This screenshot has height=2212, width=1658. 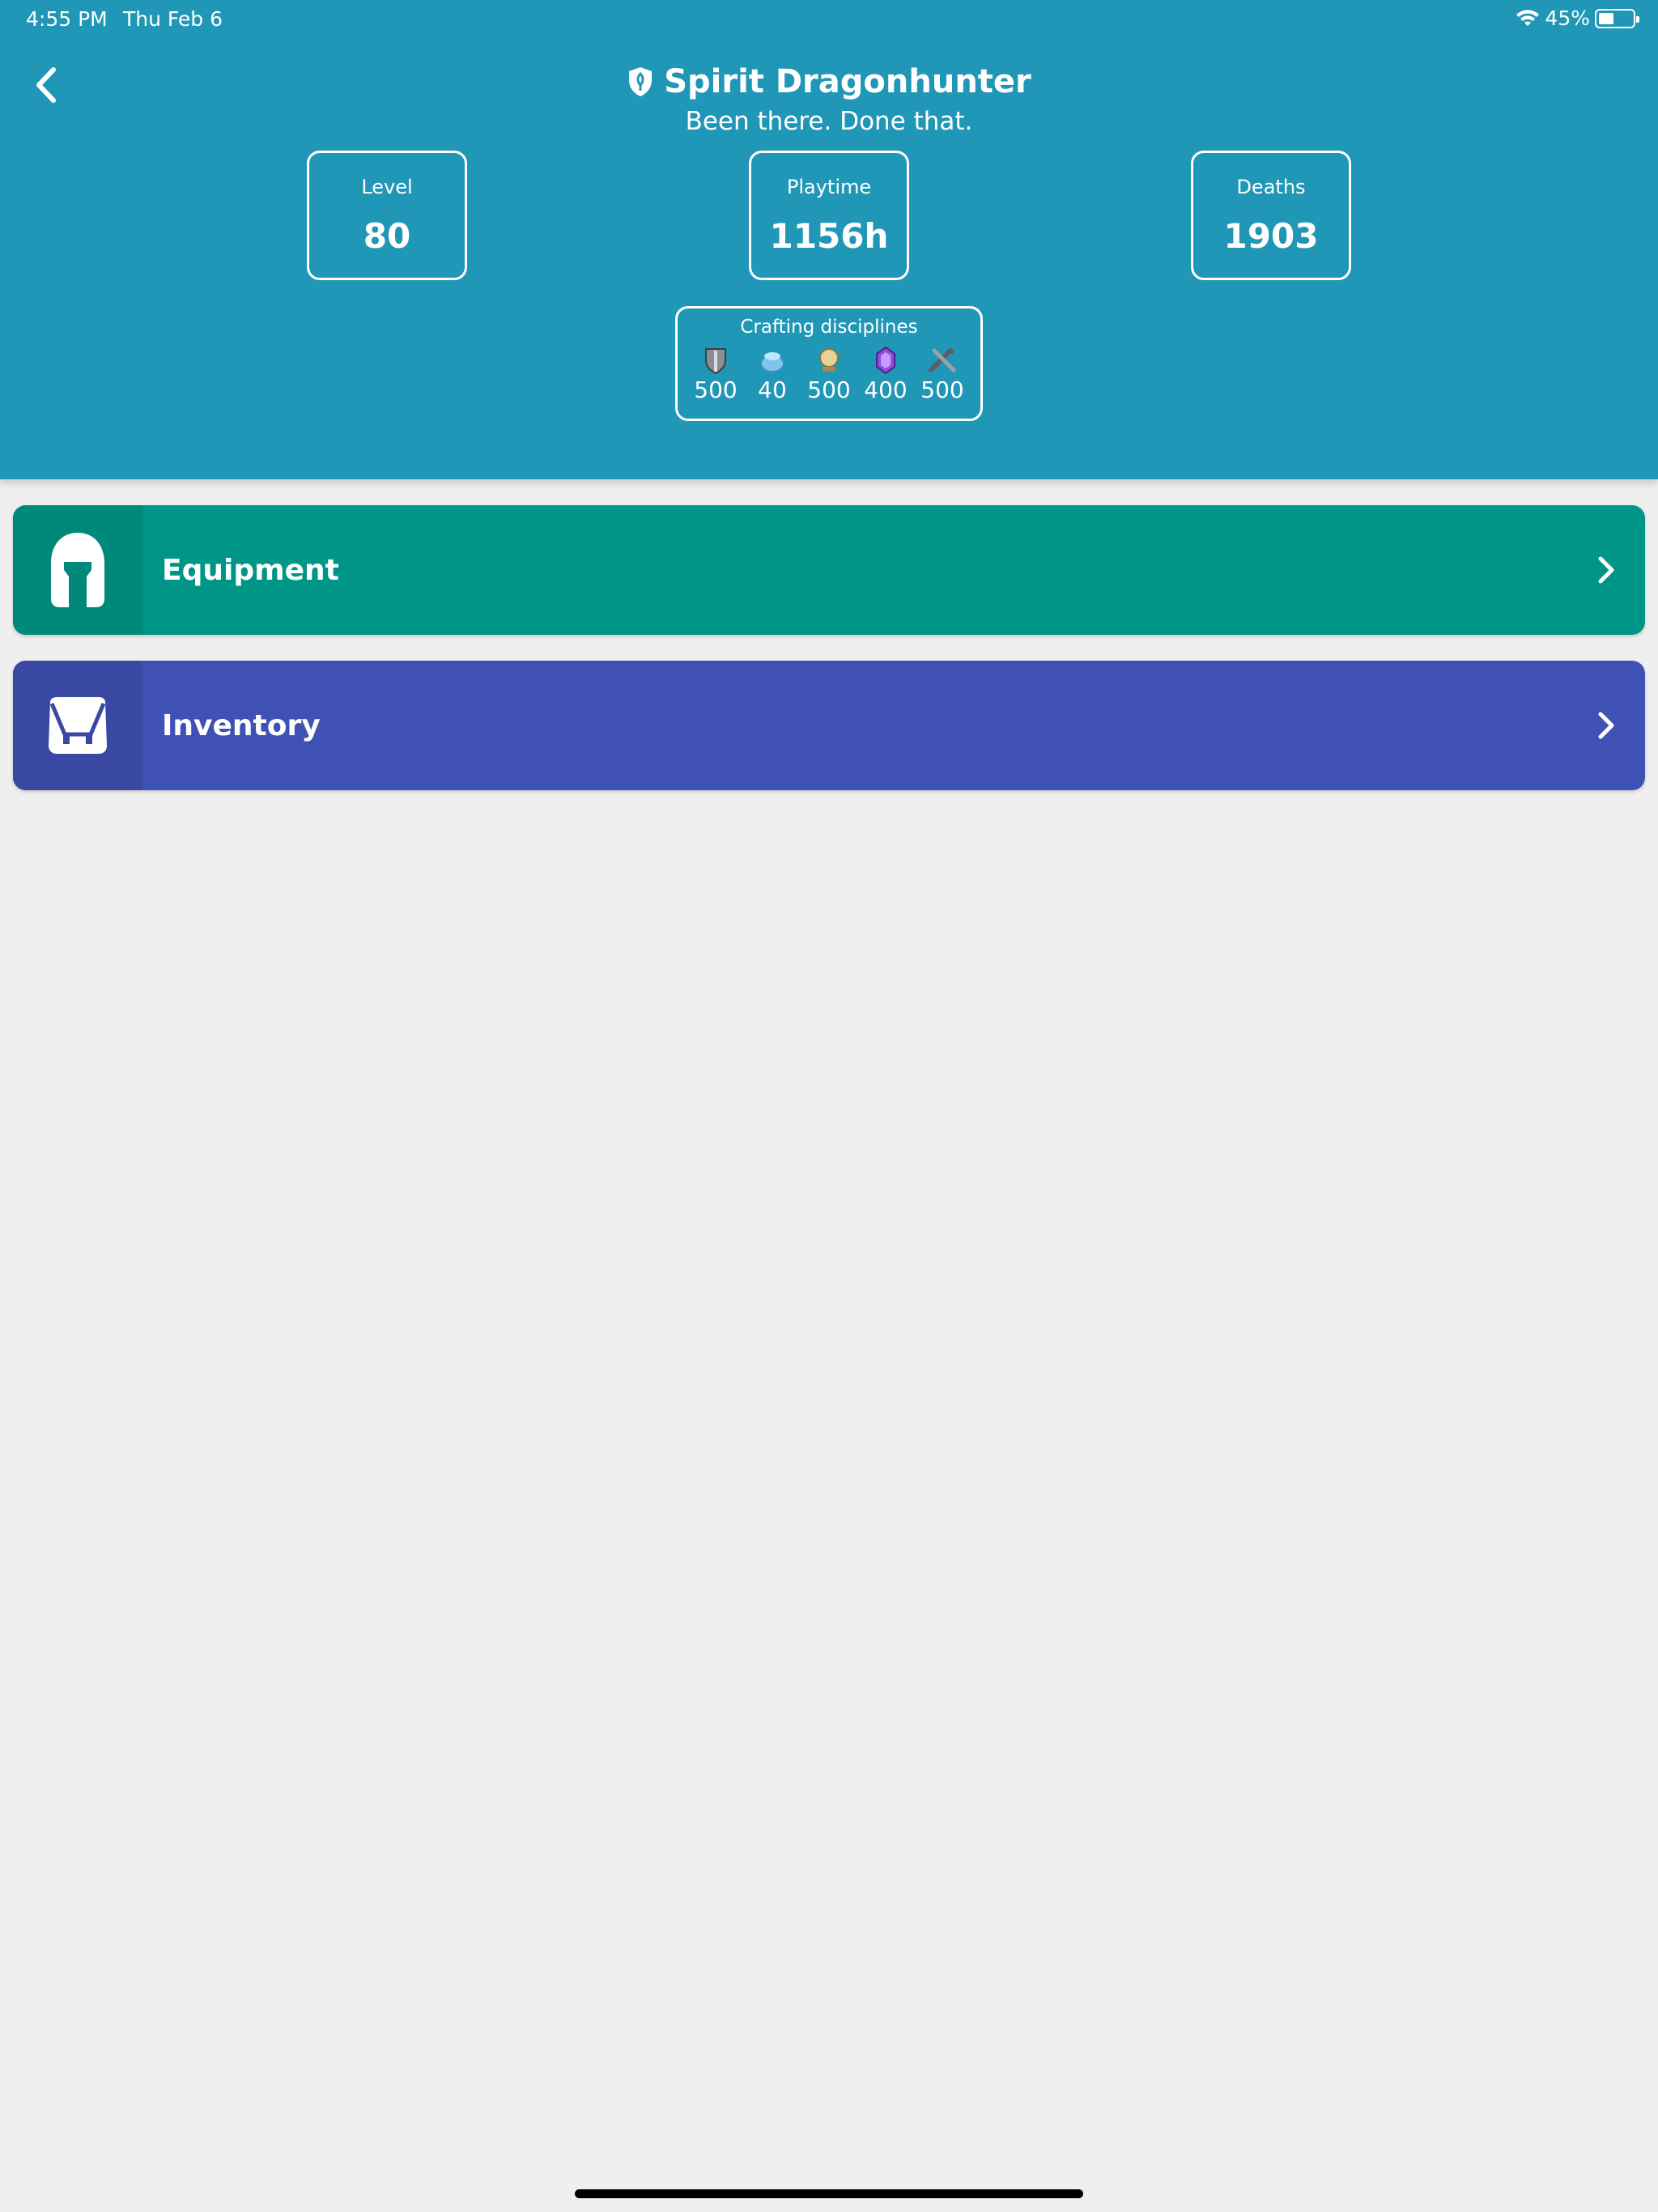 I want to click on deaths-value: 1903, so click(x=1271, y=236).